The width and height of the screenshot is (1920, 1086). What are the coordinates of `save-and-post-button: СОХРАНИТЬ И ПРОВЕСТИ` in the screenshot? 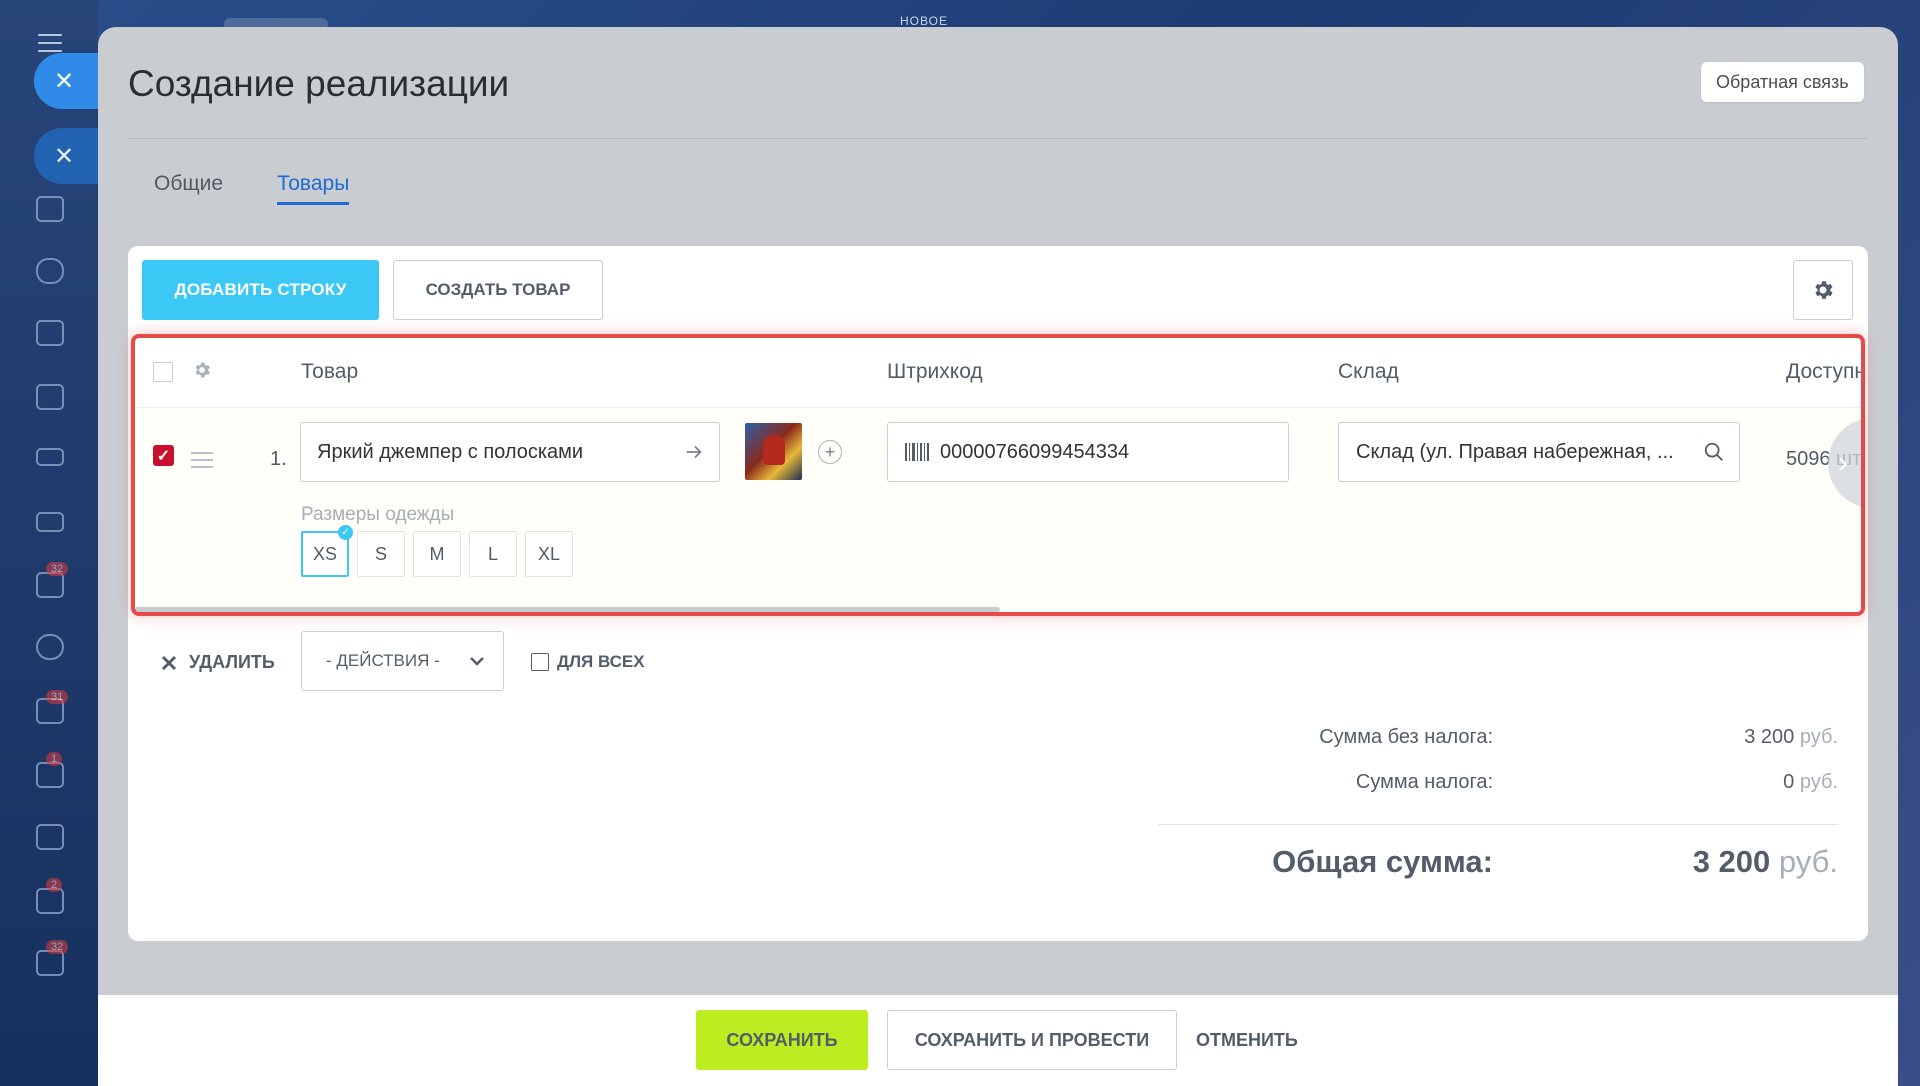 It's located at (1032, 1040).